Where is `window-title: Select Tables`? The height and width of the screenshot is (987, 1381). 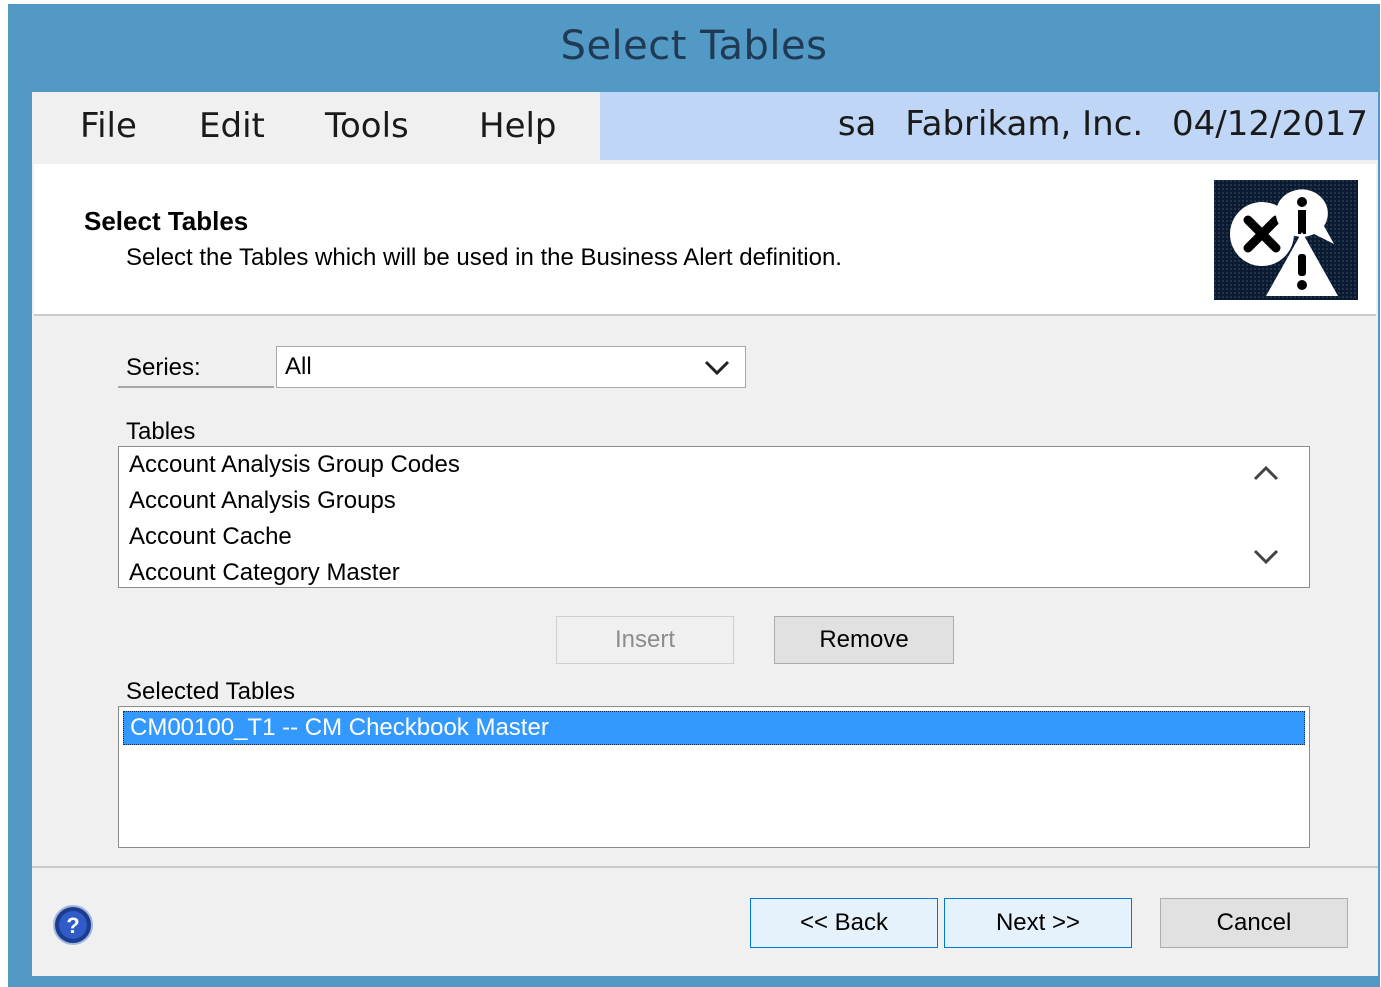 window-title: Select Tables is located at coordinates (694, 46).